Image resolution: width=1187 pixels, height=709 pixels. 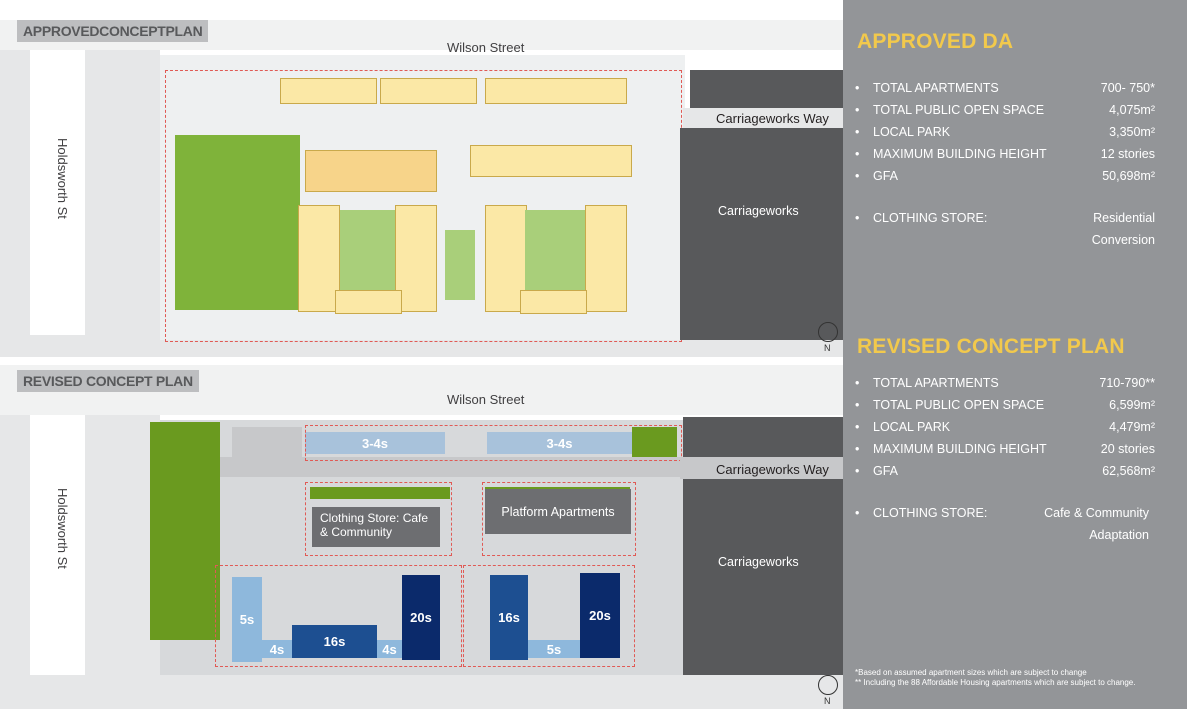 What do you see at coordinates (1128, 176) in the screenshot?
I see `stat-value: 50,698m²` at bounding box center [1128, 176].